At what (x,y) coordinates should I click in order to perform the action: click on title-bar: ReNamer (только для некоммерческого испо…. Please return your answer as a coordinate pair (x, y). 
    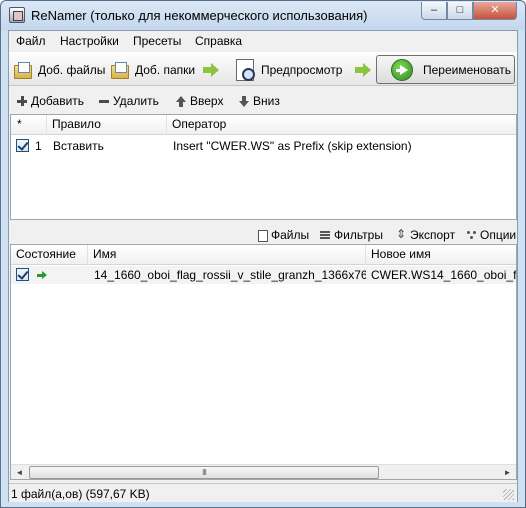
    Looking at the image, I should click on (263, 15).